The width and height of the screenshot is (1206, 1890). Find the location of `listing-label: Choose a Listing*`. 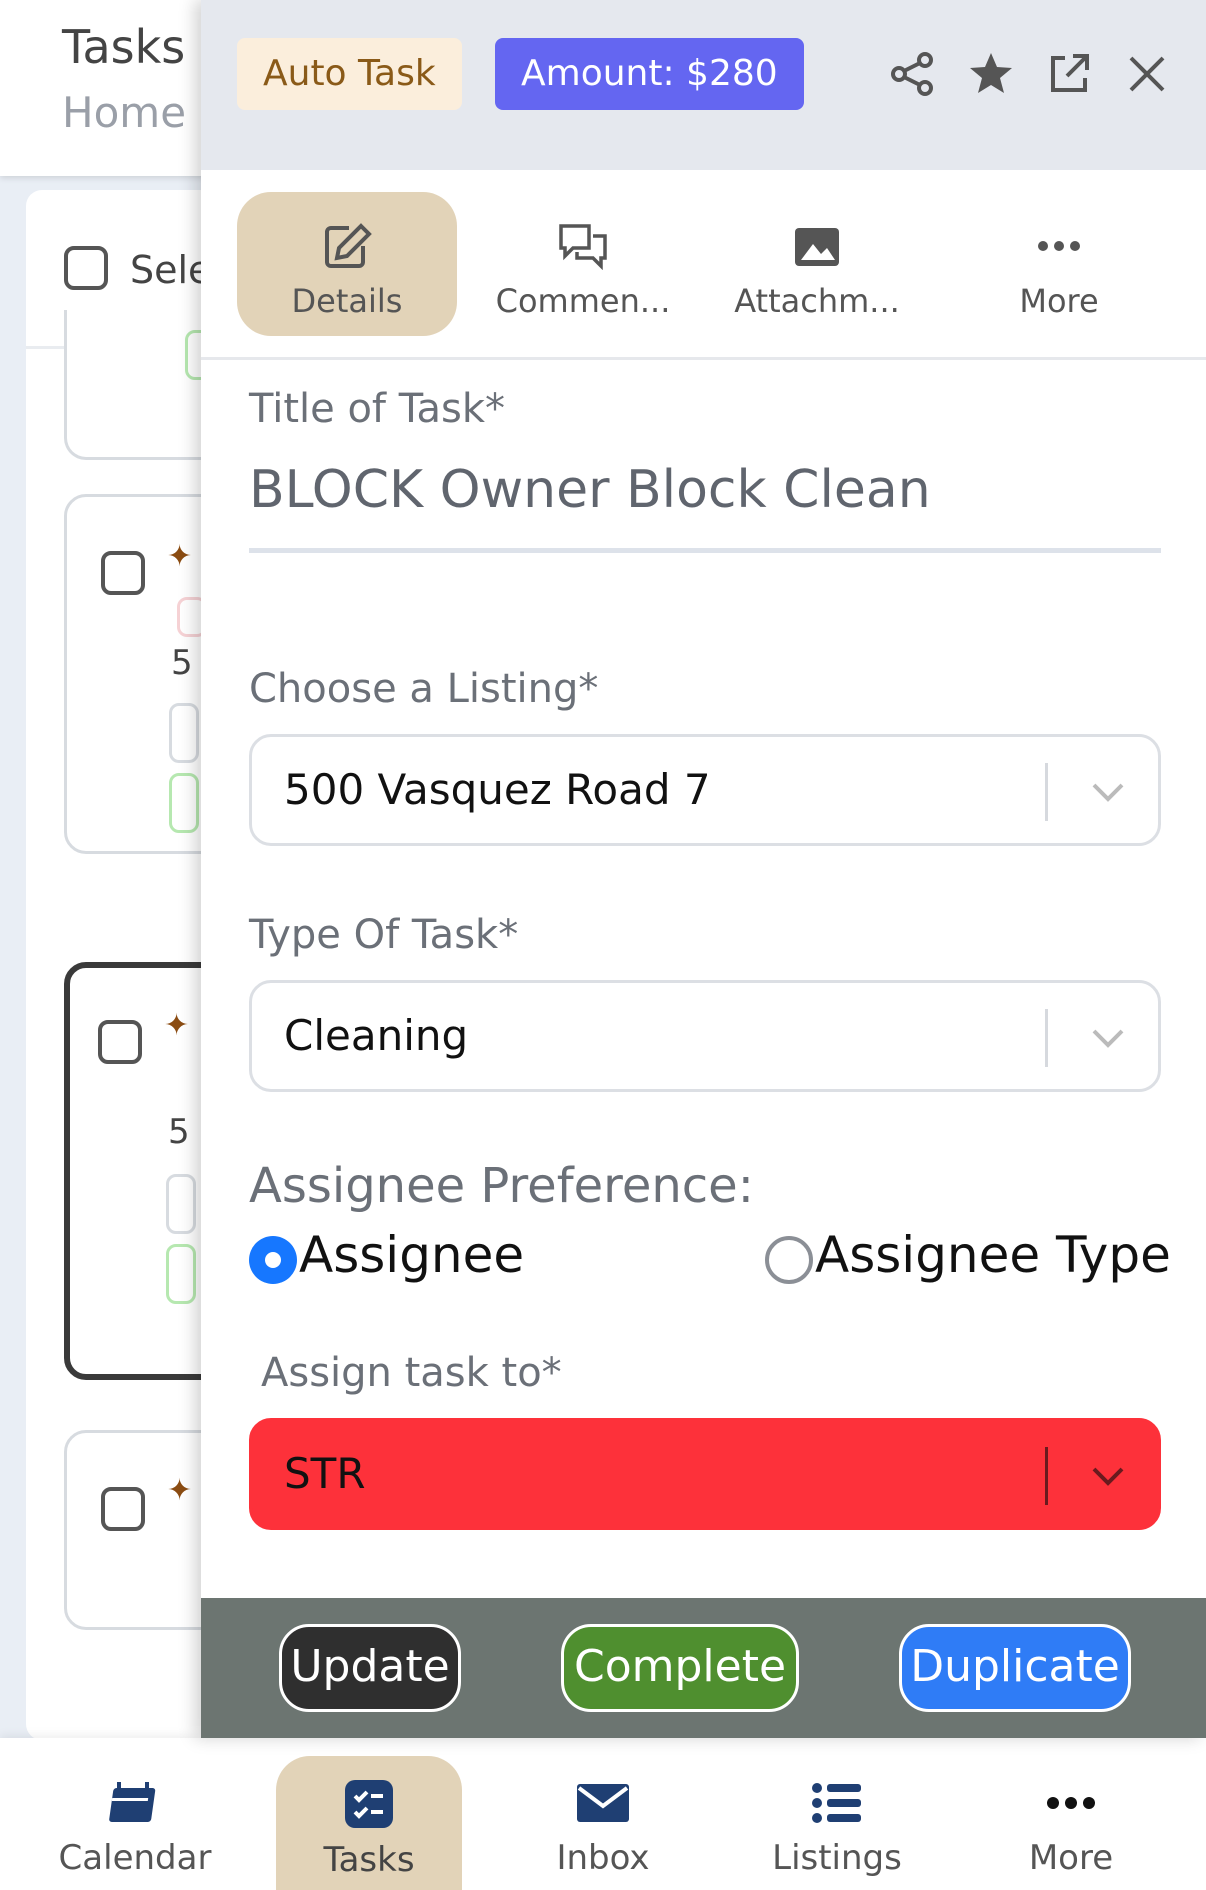

listing-label: Choose a Listing* is located at coordinates (424, 689).